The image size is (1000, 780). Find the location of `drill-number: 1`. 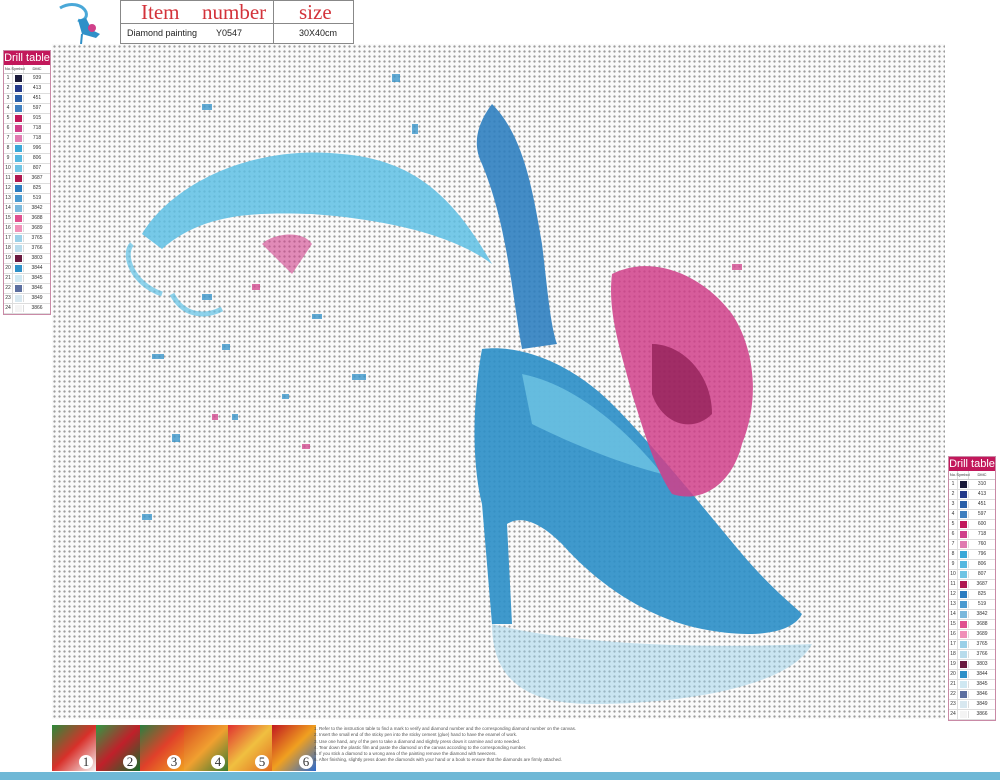

drill-number: 1 is located at coordinates (953, 484).